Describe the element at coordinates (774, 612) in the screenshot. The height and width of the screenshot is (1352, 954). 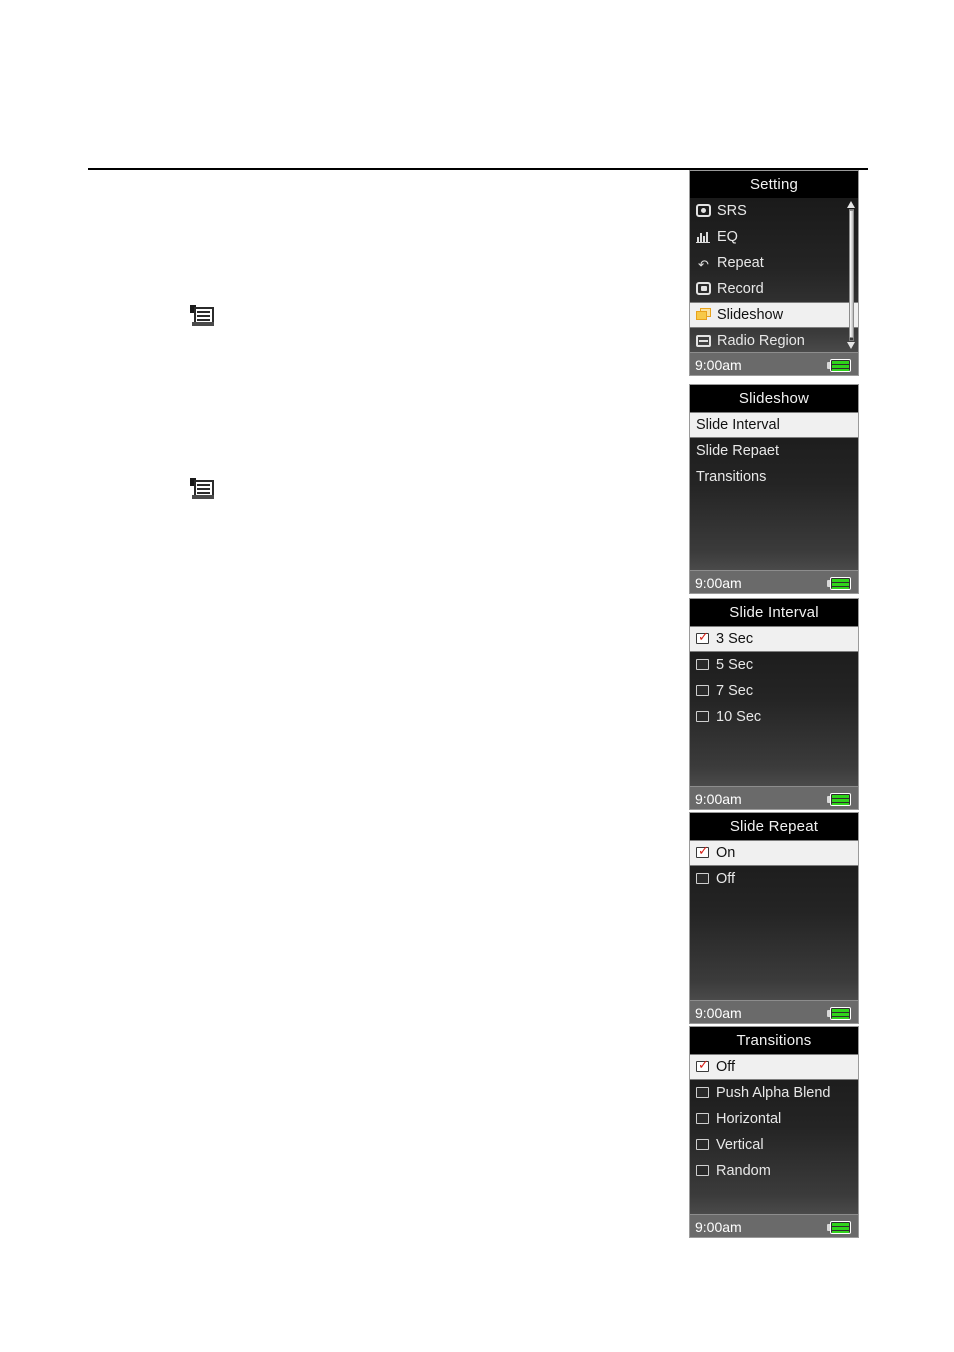
I see `screen-title: Slide Interval` at that location.